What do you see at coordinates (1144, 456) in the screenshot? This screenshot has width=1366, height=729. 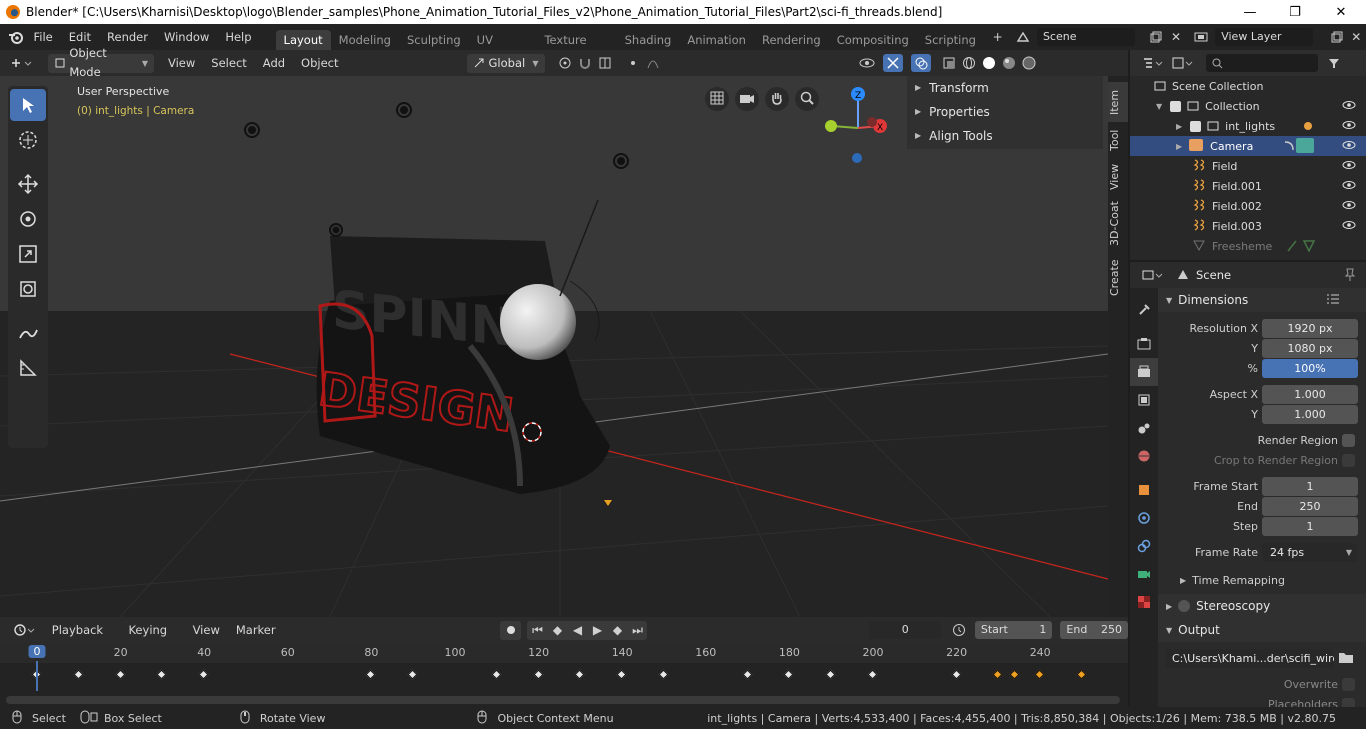 I see `tab-world-icon` at bounding box center [1144, 456].